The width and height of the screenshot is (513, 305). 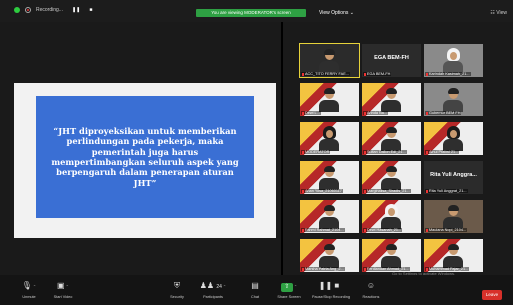 What do you see at coordinates (336, 13) in the screenshot?
I see `view-options-menu: View Options ⌄` at bounding box center [336, 13].